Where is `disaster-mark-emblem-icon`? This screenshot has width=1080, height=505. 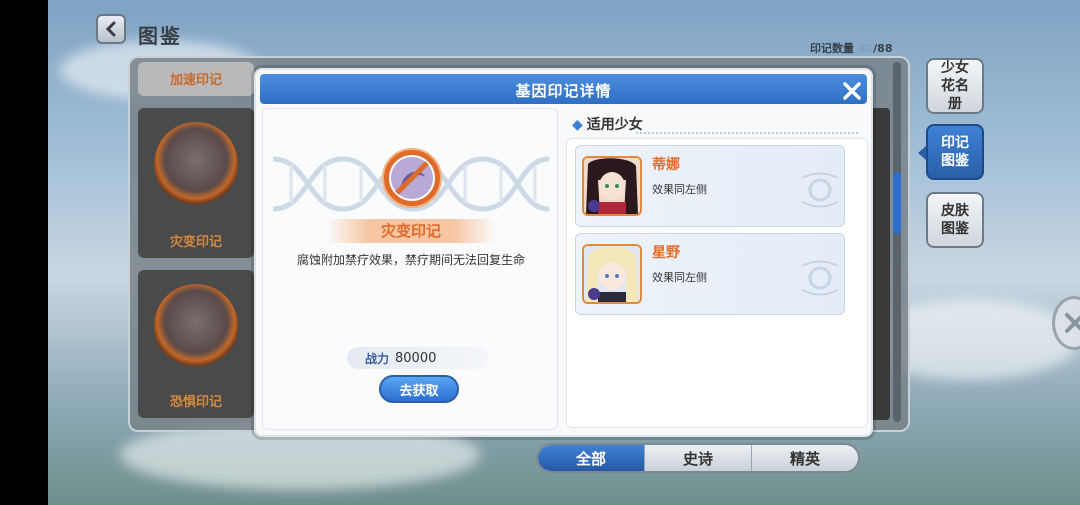 disaster-mark-emblem-icon is located at coordinates (412, 178).